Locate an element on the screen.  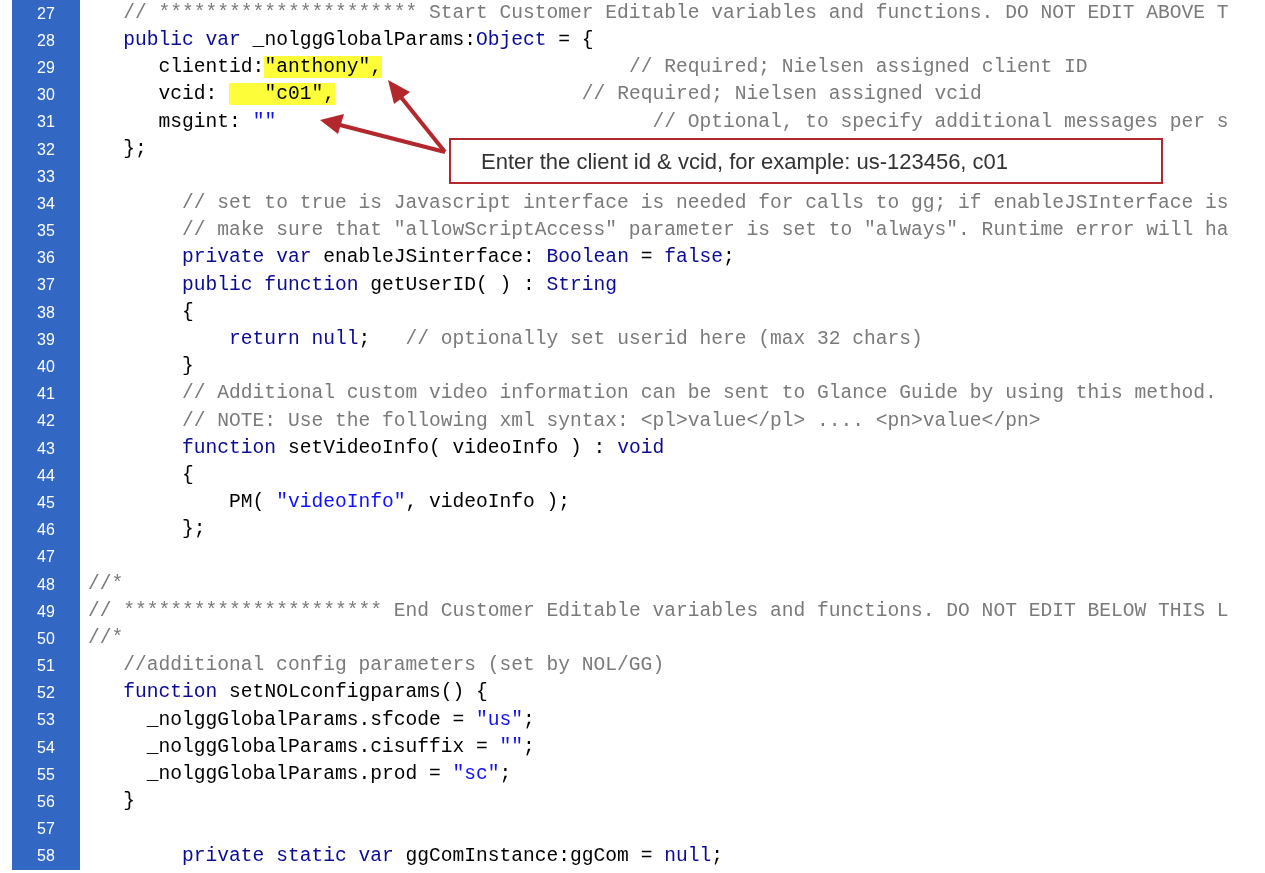
code-line: return null; // optionally set userid here (max 32 chars) is located at coordinates (576, 340).